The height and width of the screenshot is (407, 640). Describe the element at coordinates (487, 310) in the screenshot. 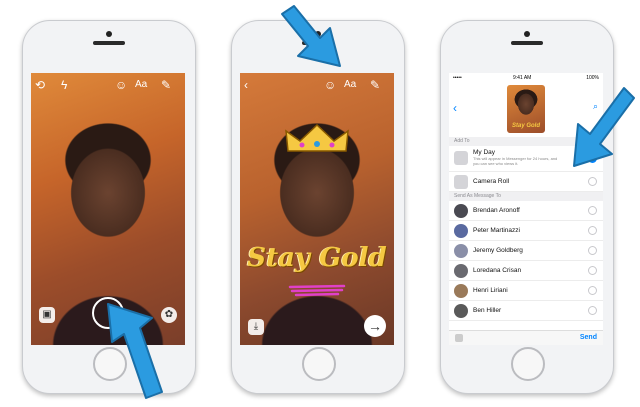

I see `contact-name: Ben Hiller` at that location.